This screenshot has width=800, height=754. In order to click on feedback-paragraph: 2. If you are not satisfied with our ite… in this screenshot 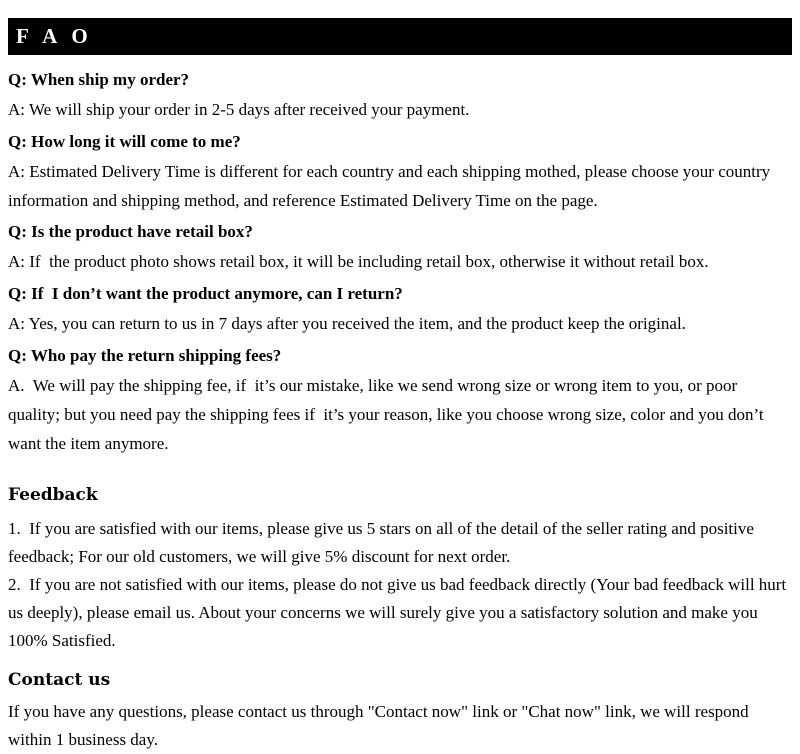, I will do `click(399, 612)`.